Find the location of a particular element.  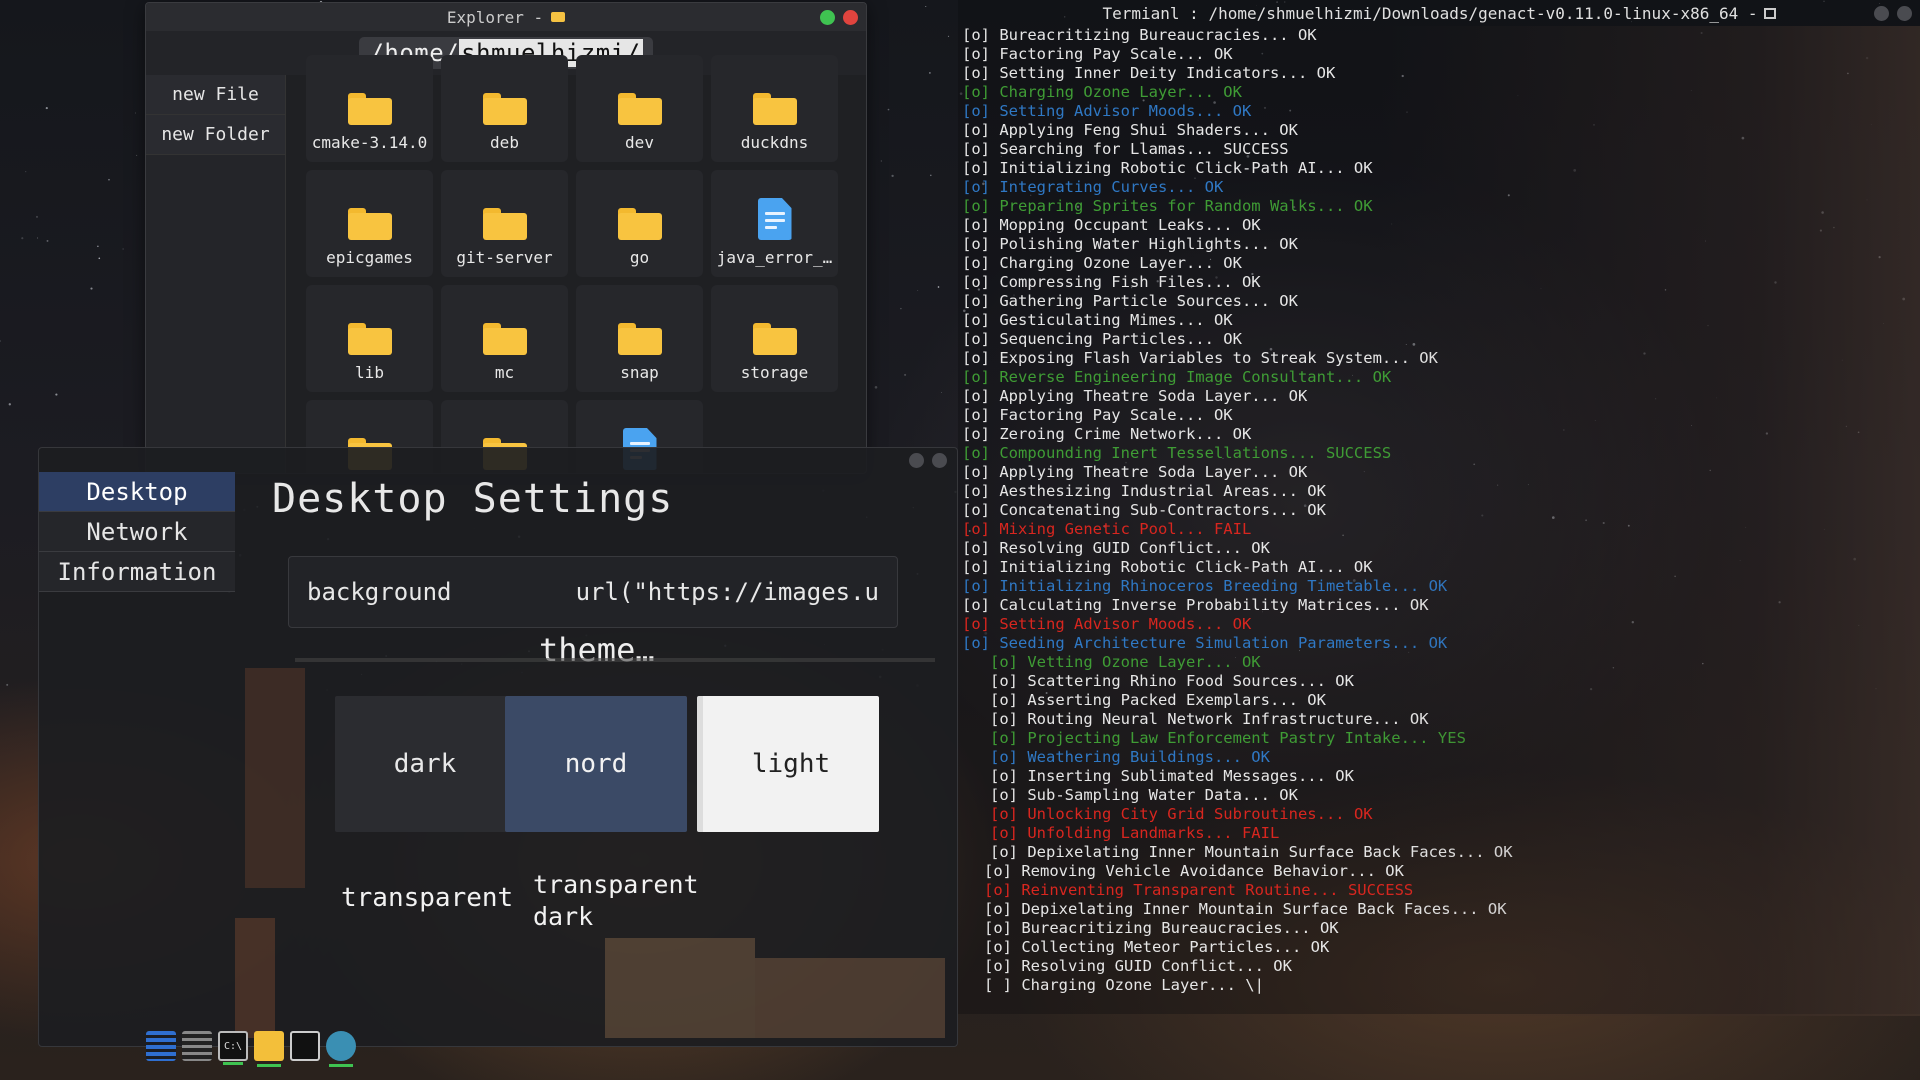

terminal-line: [o] Mixing Genetic Pool... FAIL is located at coordinates (1107, 529).